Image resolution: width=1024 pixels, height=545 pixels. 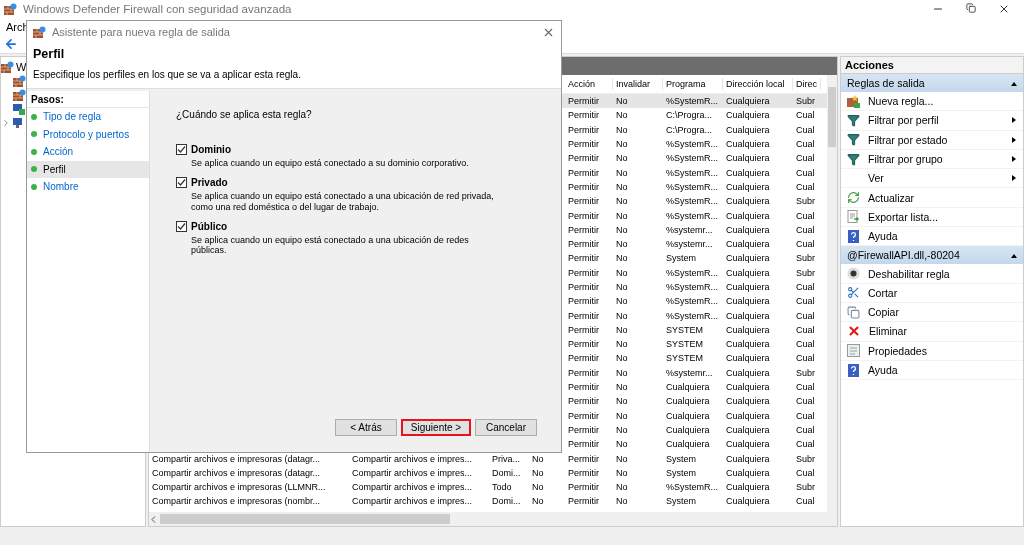 What do you see at coordinates (932, 255) in the screenshot?
I see `section-header: @FirewallAPI.dll,-80204` at bounding box center [932, 255].